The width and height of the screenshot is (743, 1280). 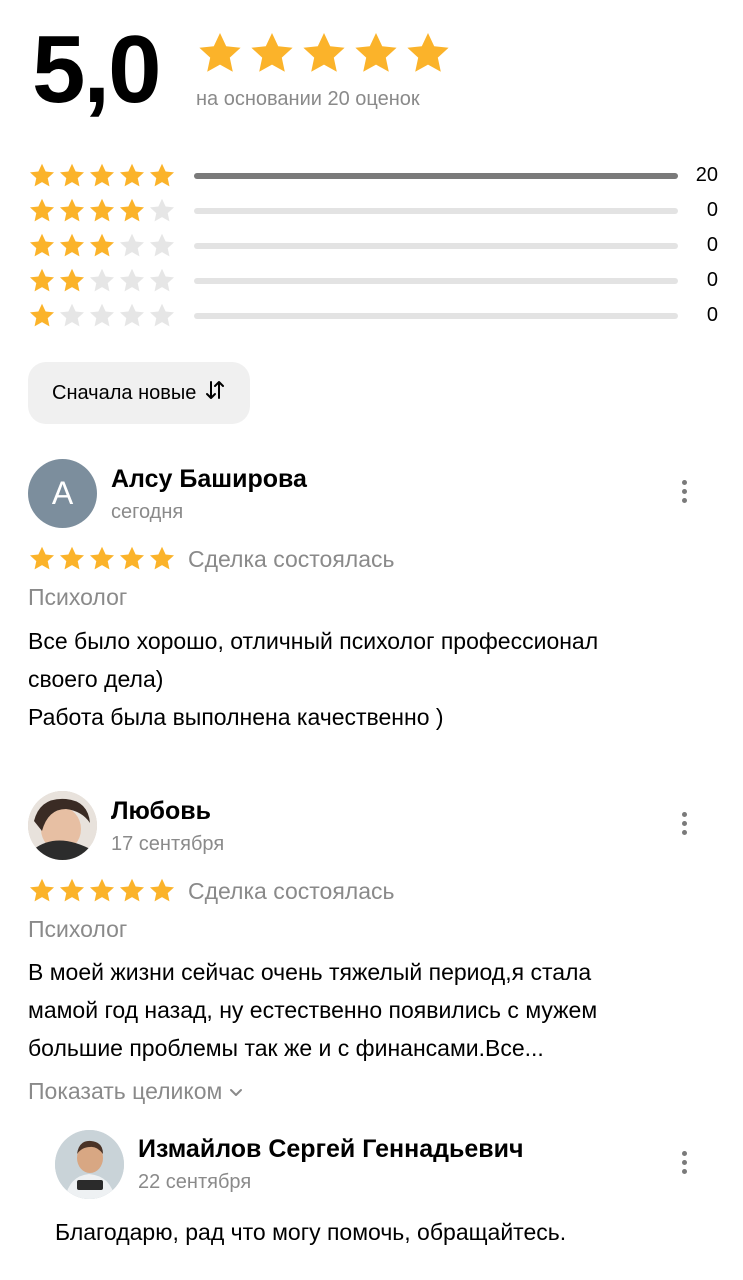 I want to click on distribution-row-4: 0, so click(x=373, y=210).